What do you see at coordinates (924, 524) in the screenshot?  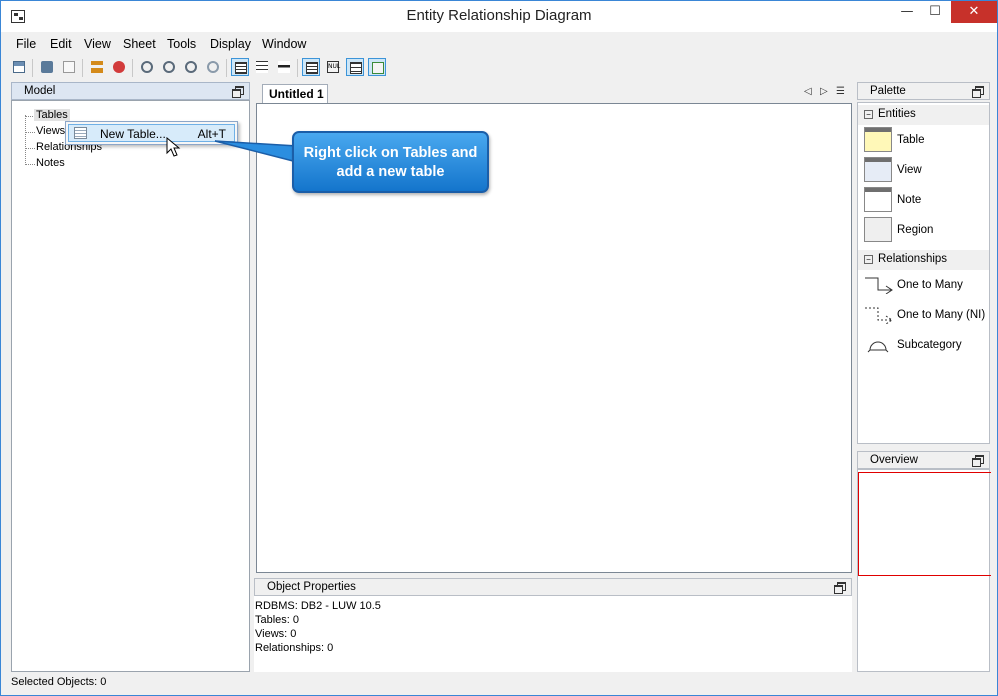 I see `overview-viewport` at bounding box center [924, 524].